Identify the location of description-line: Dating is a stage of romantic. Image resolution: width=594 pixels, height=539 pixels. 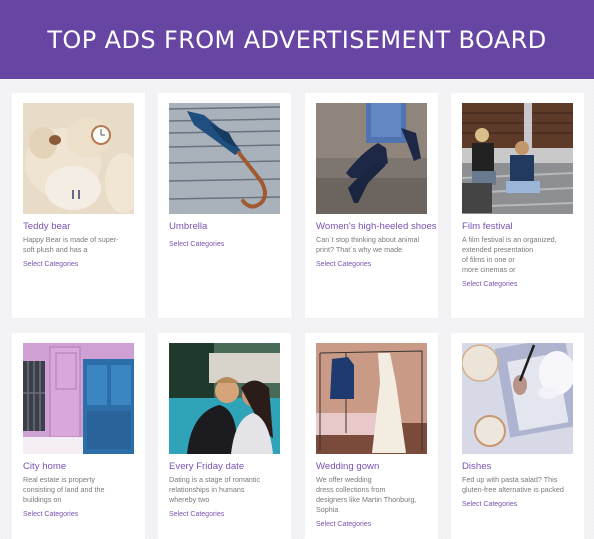
(215, 479).